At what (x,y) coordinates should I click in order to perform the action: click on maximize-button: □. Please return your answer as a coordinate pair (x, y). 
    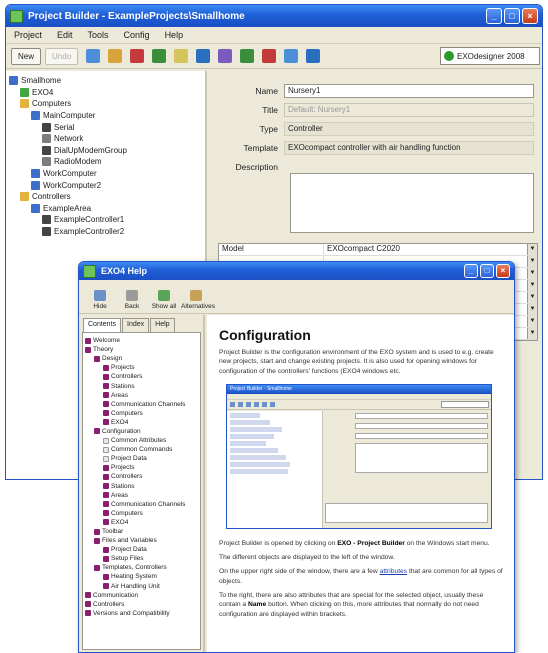
    Looking at the image, I should click on (512, 16).